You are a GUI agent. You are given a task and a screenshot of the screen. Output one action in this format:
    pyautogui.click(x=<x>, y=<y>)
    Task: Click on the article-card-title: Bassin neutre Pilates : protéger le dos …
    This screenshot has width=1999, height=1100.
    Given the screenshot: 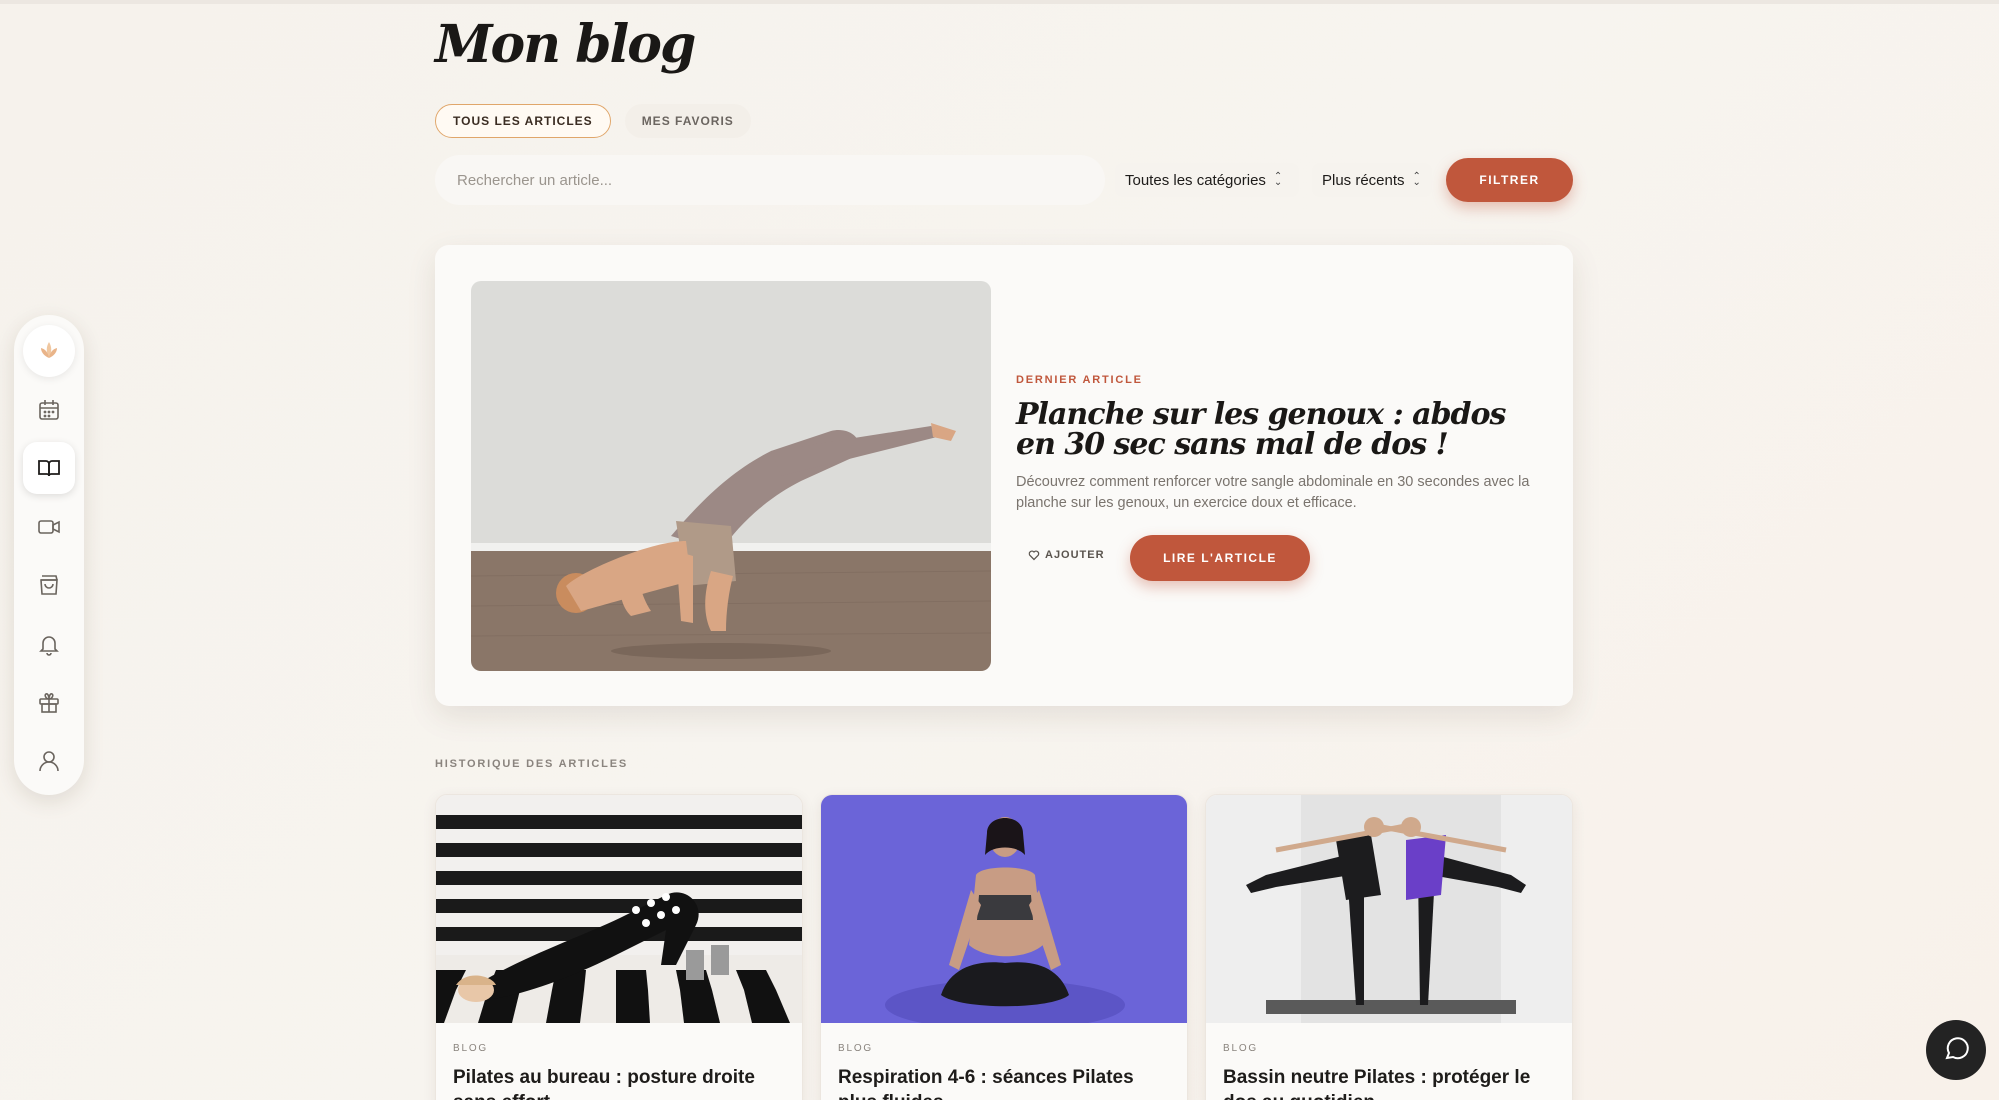 What is the action you would take?
    pyautogui.click(x=1393, y=1082)
    